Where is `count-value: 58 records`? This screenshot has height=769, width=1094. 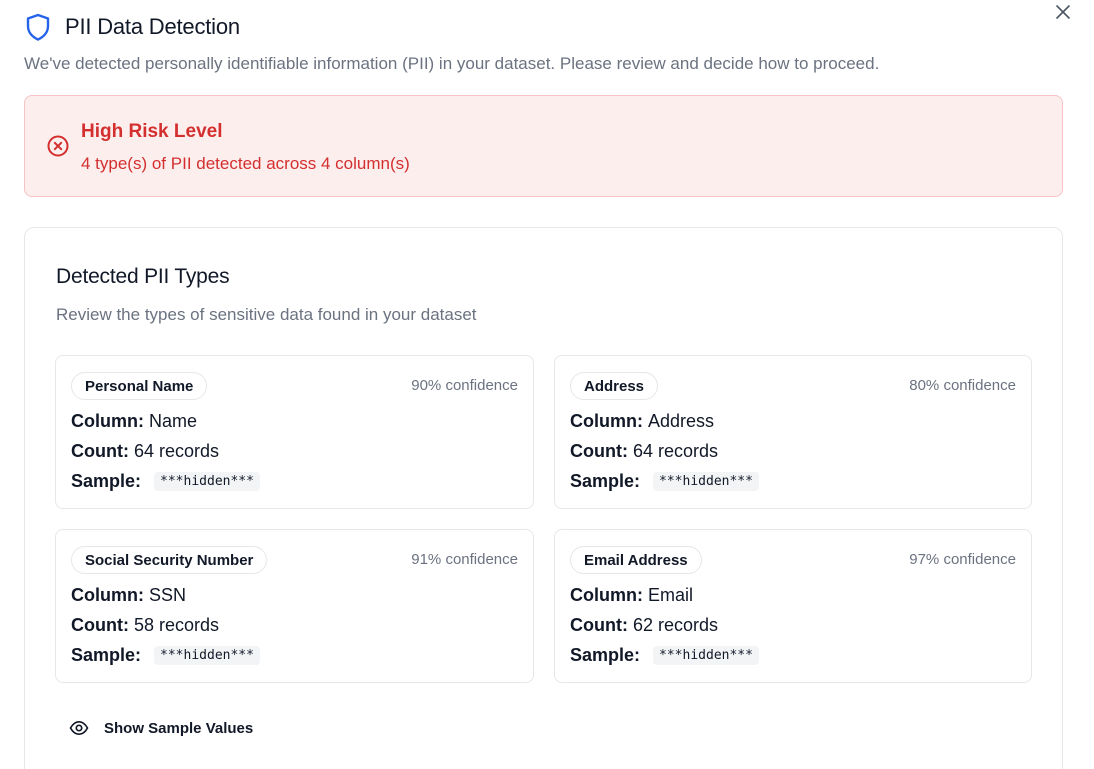 count-value: 58 records is located at coordinates (176, 625).